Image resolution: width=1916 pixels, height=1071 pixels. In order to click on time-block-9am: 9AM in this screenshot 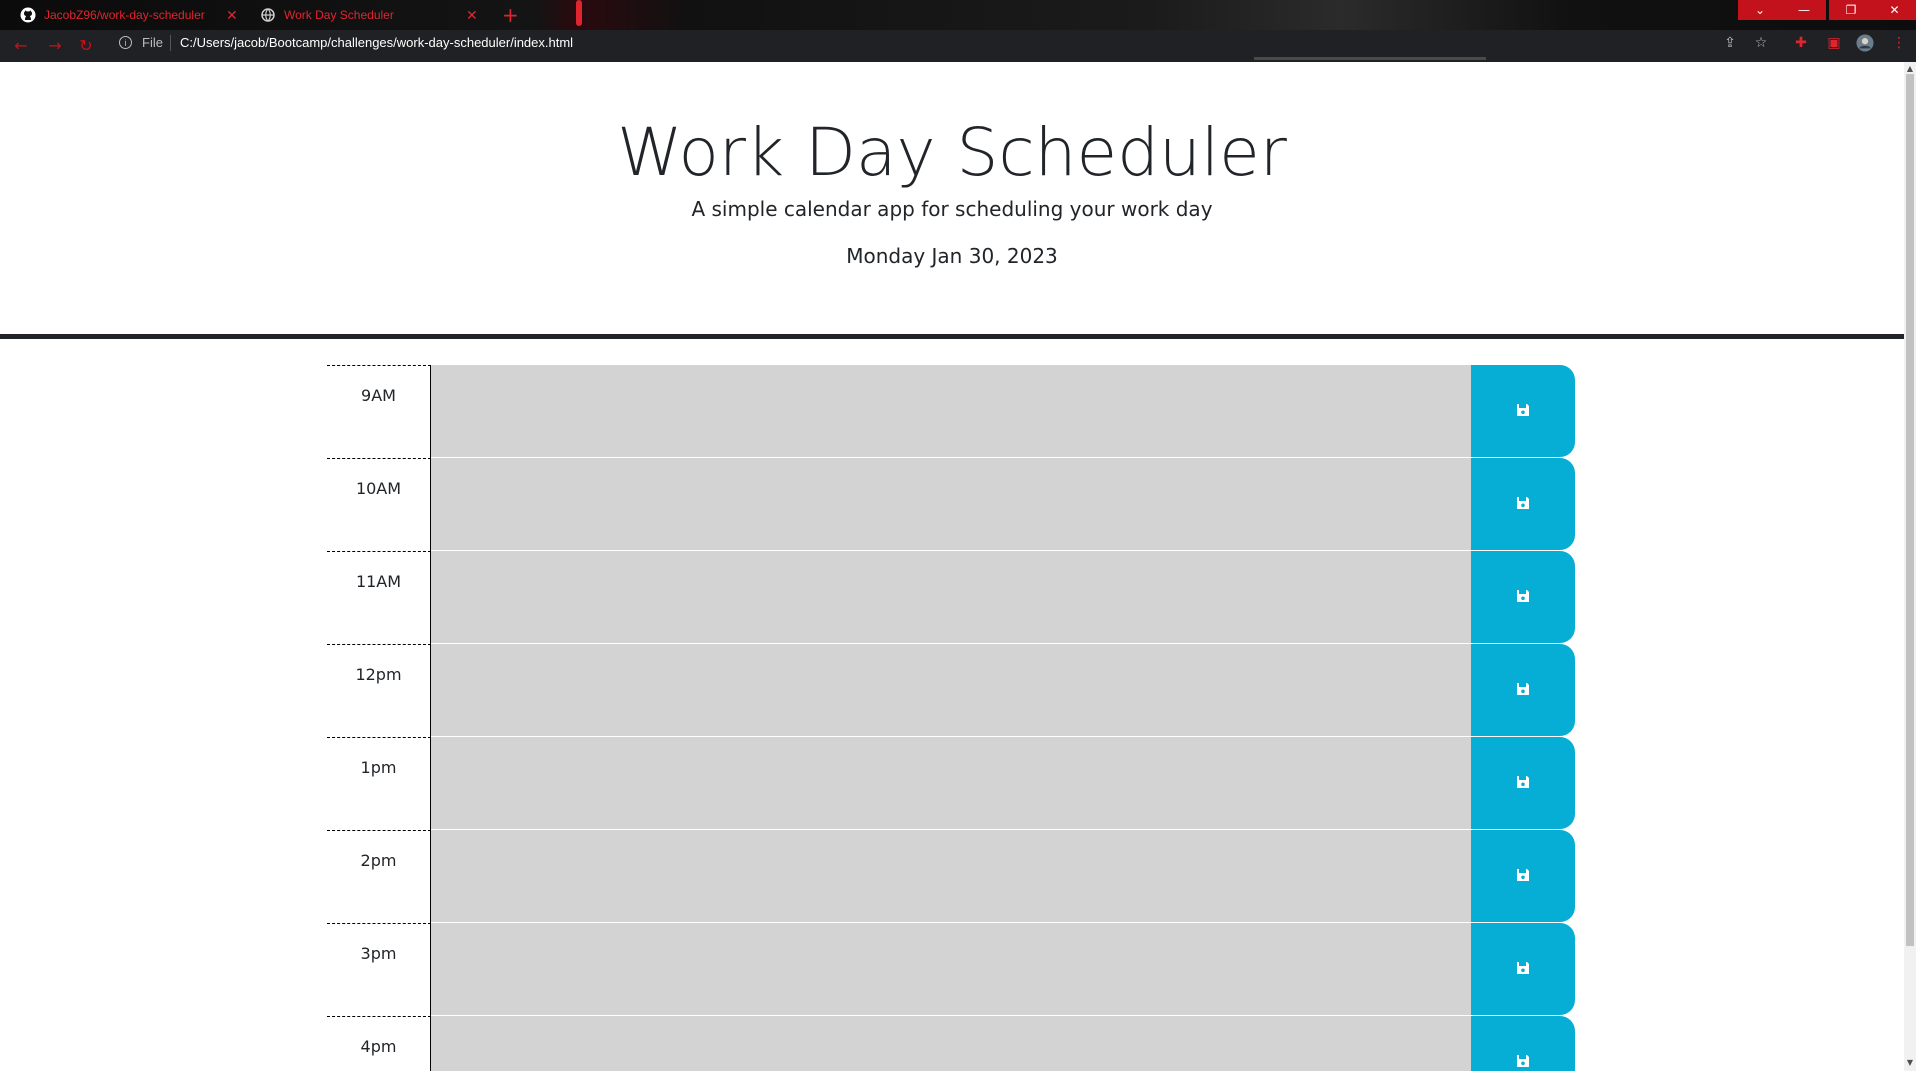, I will do `click(952, 411)`.